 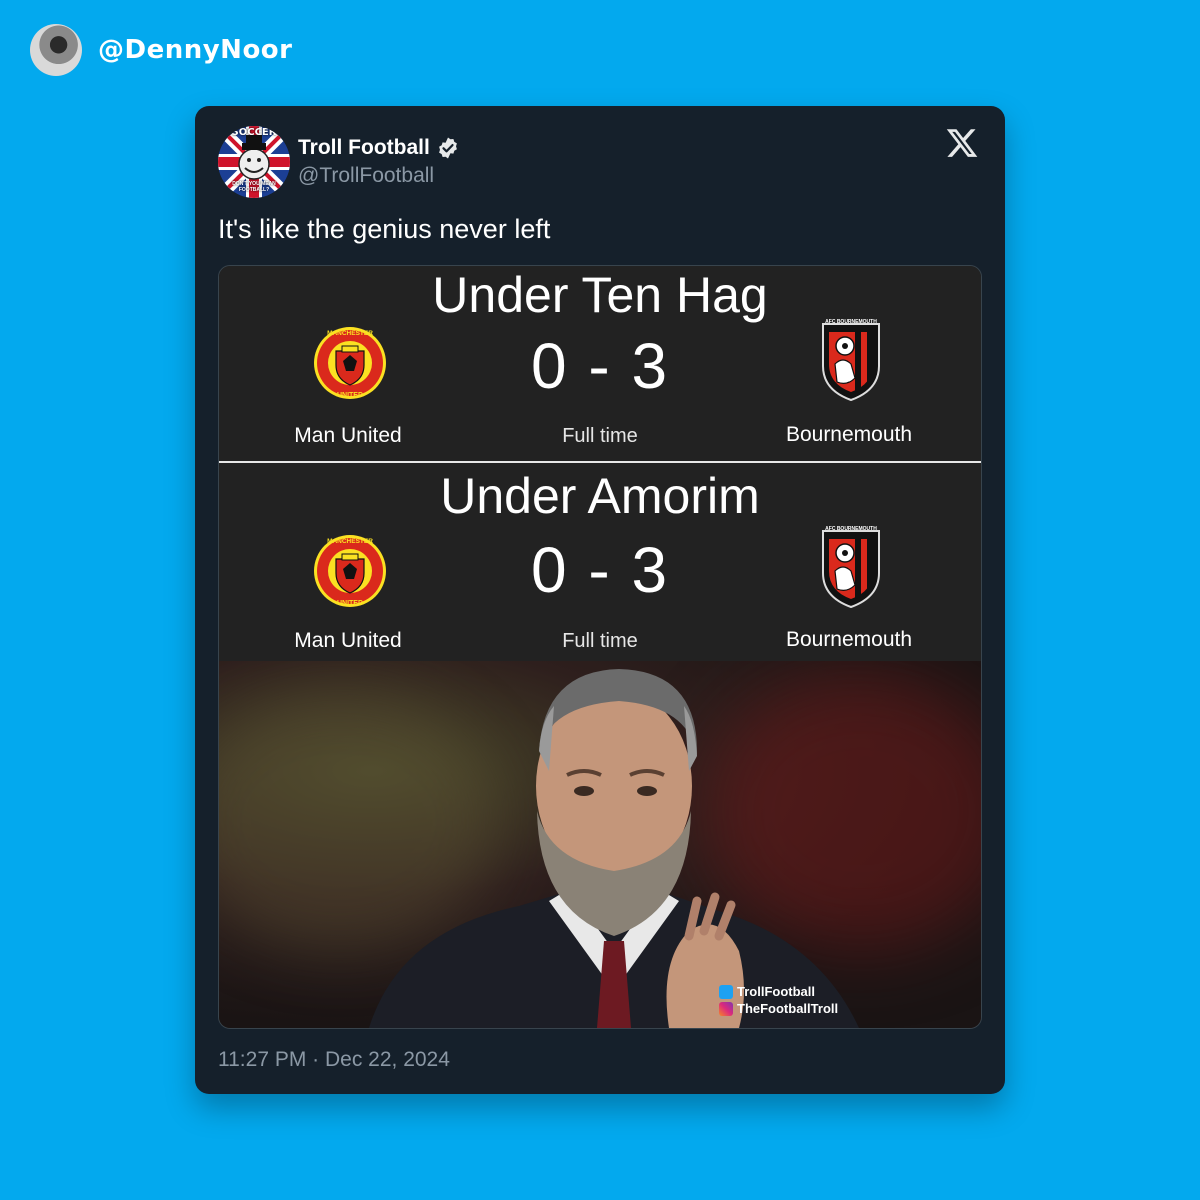 I want to click on verified-badge-icon, so click(x=447, y=148).